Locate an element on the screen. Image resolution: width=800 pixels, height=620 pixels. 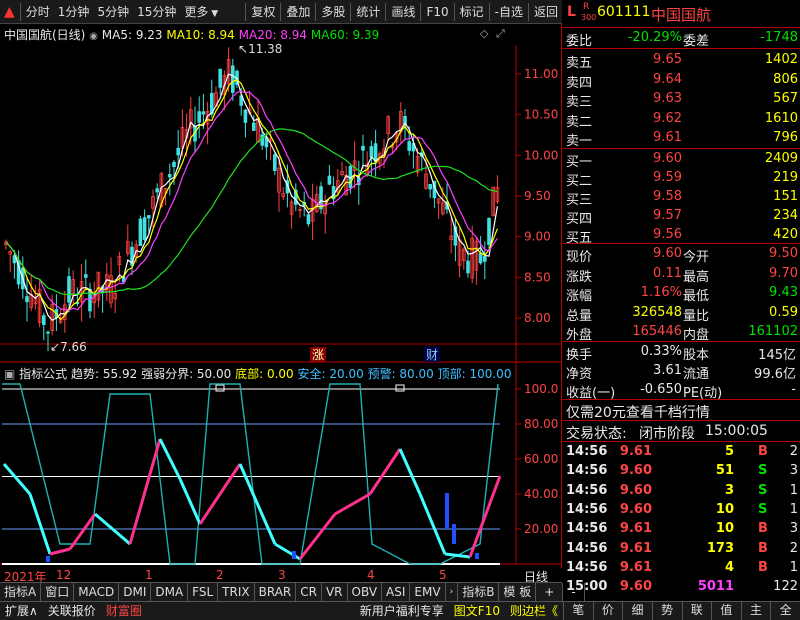
indicator-menu-icon: ▣ is located at coordinates (9, 374).